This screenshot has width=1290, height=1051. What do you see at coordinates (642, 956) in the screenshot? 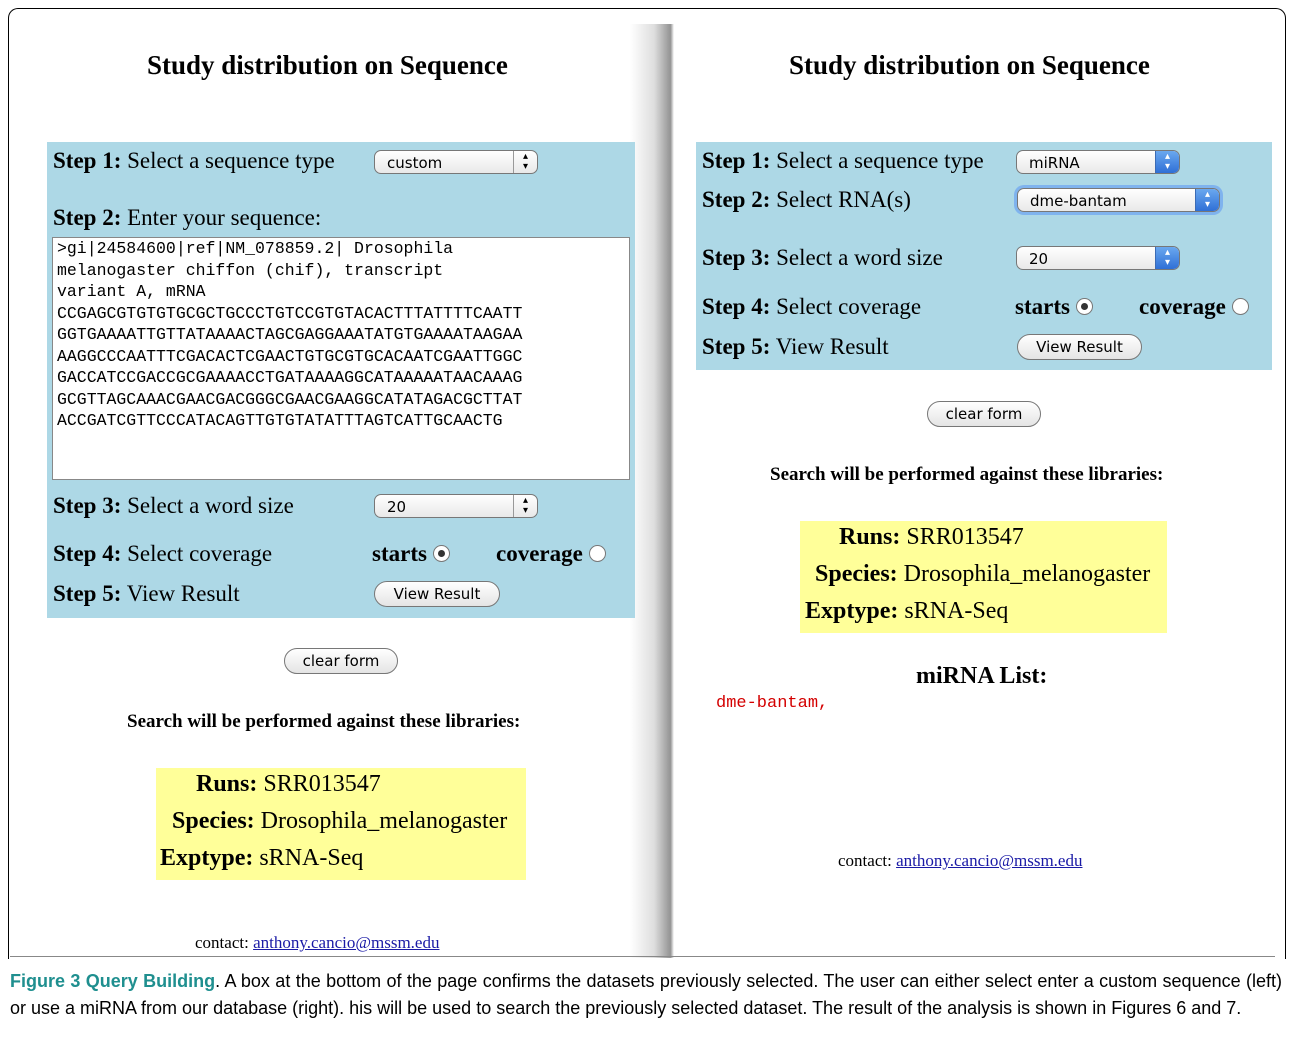
I see `bottom-rule` at bounding box center [642, 956].